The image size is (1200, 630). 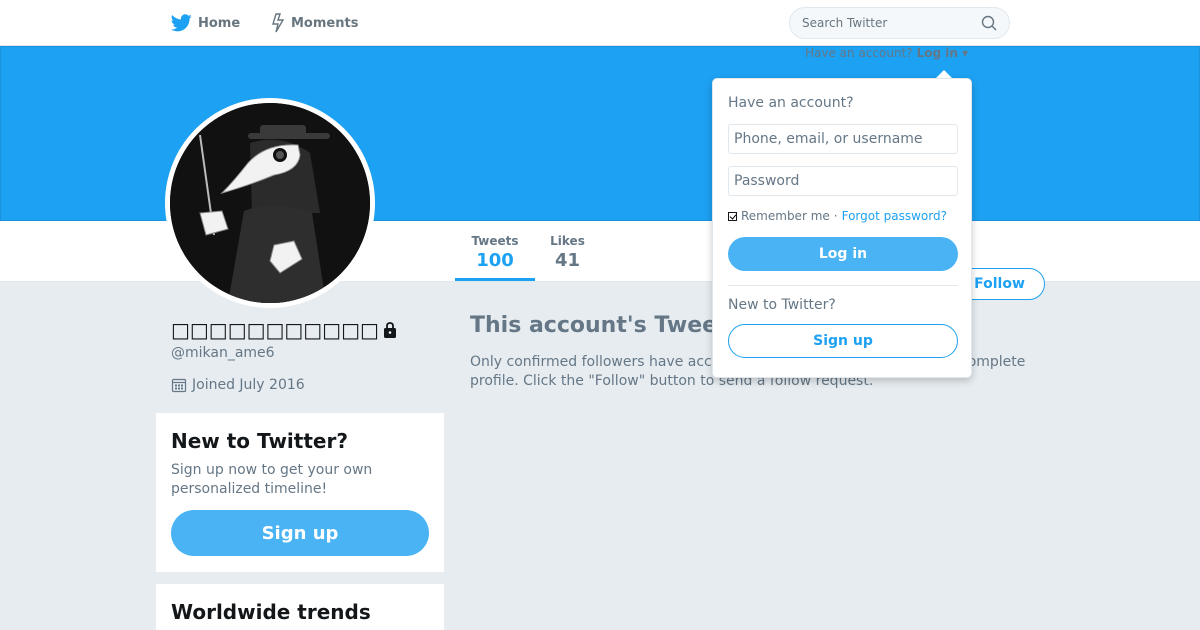 I want to click on forgot-password-link: Forgot password?, so click(x=894, y=216).